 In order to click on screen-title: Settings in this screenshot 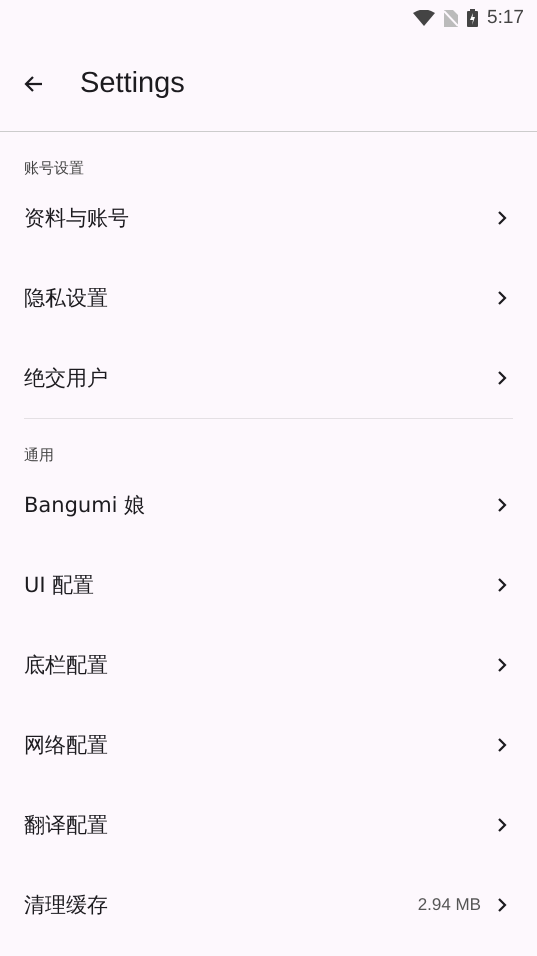, I will do `click(132, 83)`.